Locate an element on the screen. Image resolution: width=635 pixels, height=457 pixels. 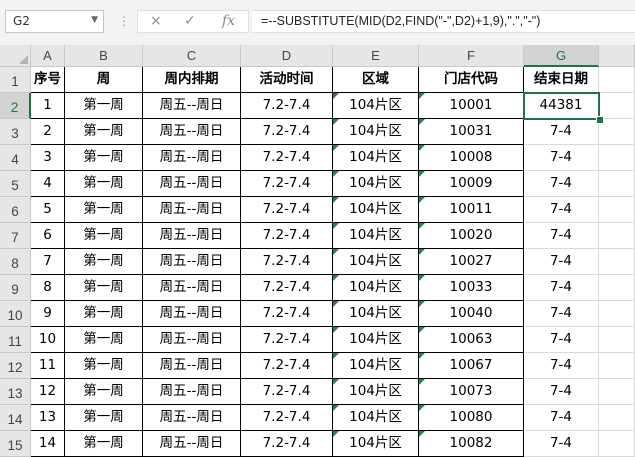
cell-e8: 104片区 is located at coordinates (376, 262).